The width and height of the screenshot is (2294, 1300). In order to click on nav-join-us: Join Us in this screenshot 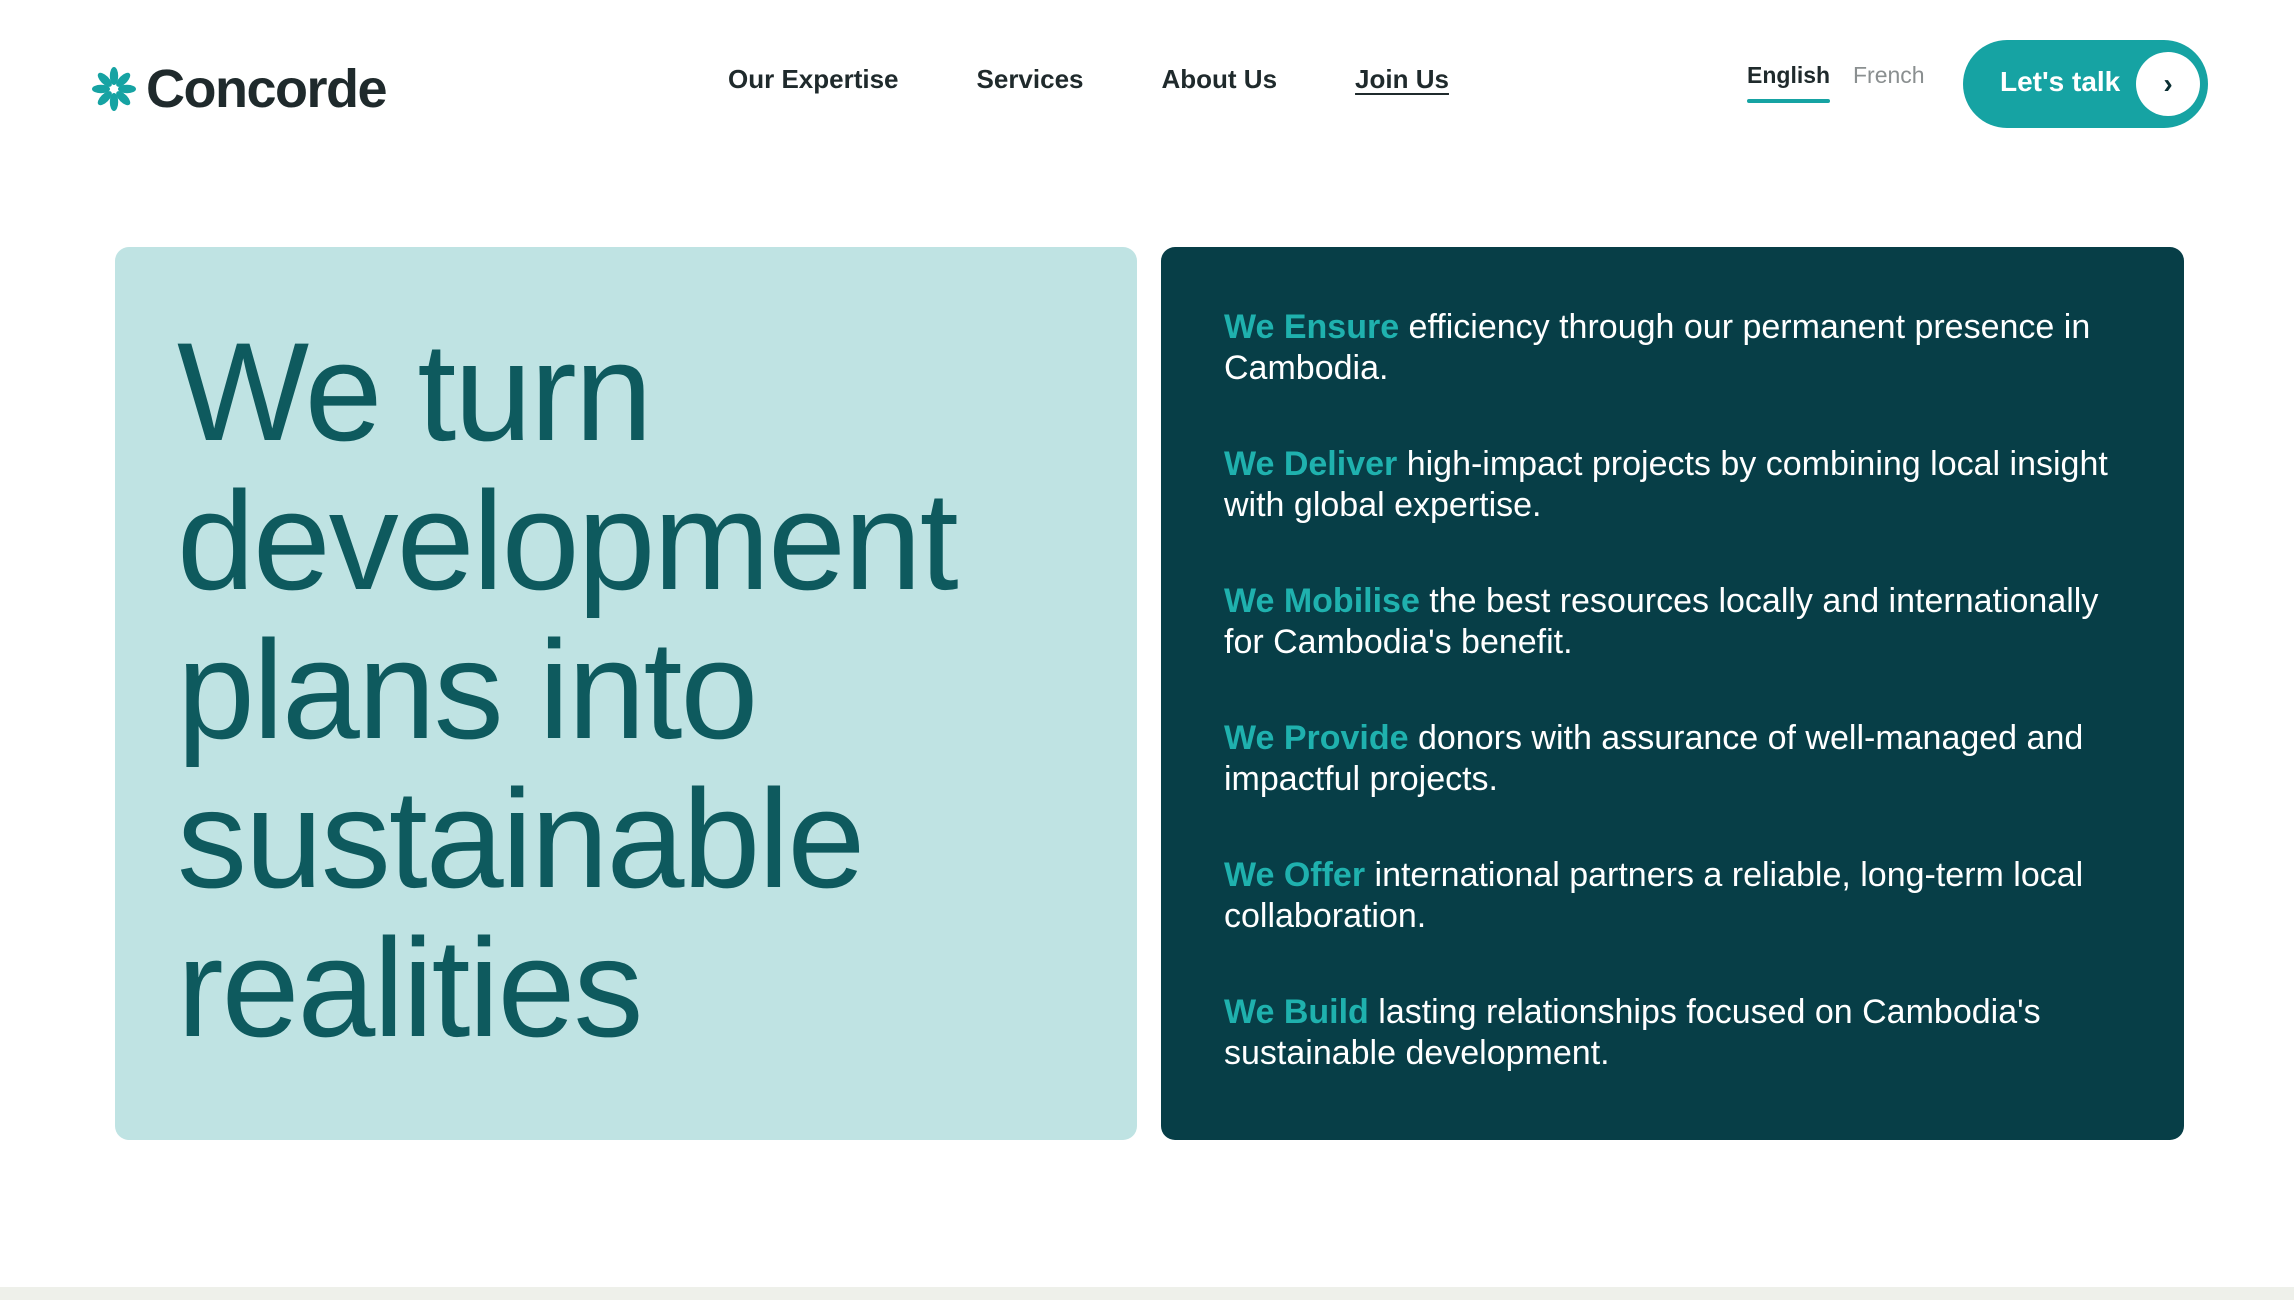, I will do `click(1402, 79)`.